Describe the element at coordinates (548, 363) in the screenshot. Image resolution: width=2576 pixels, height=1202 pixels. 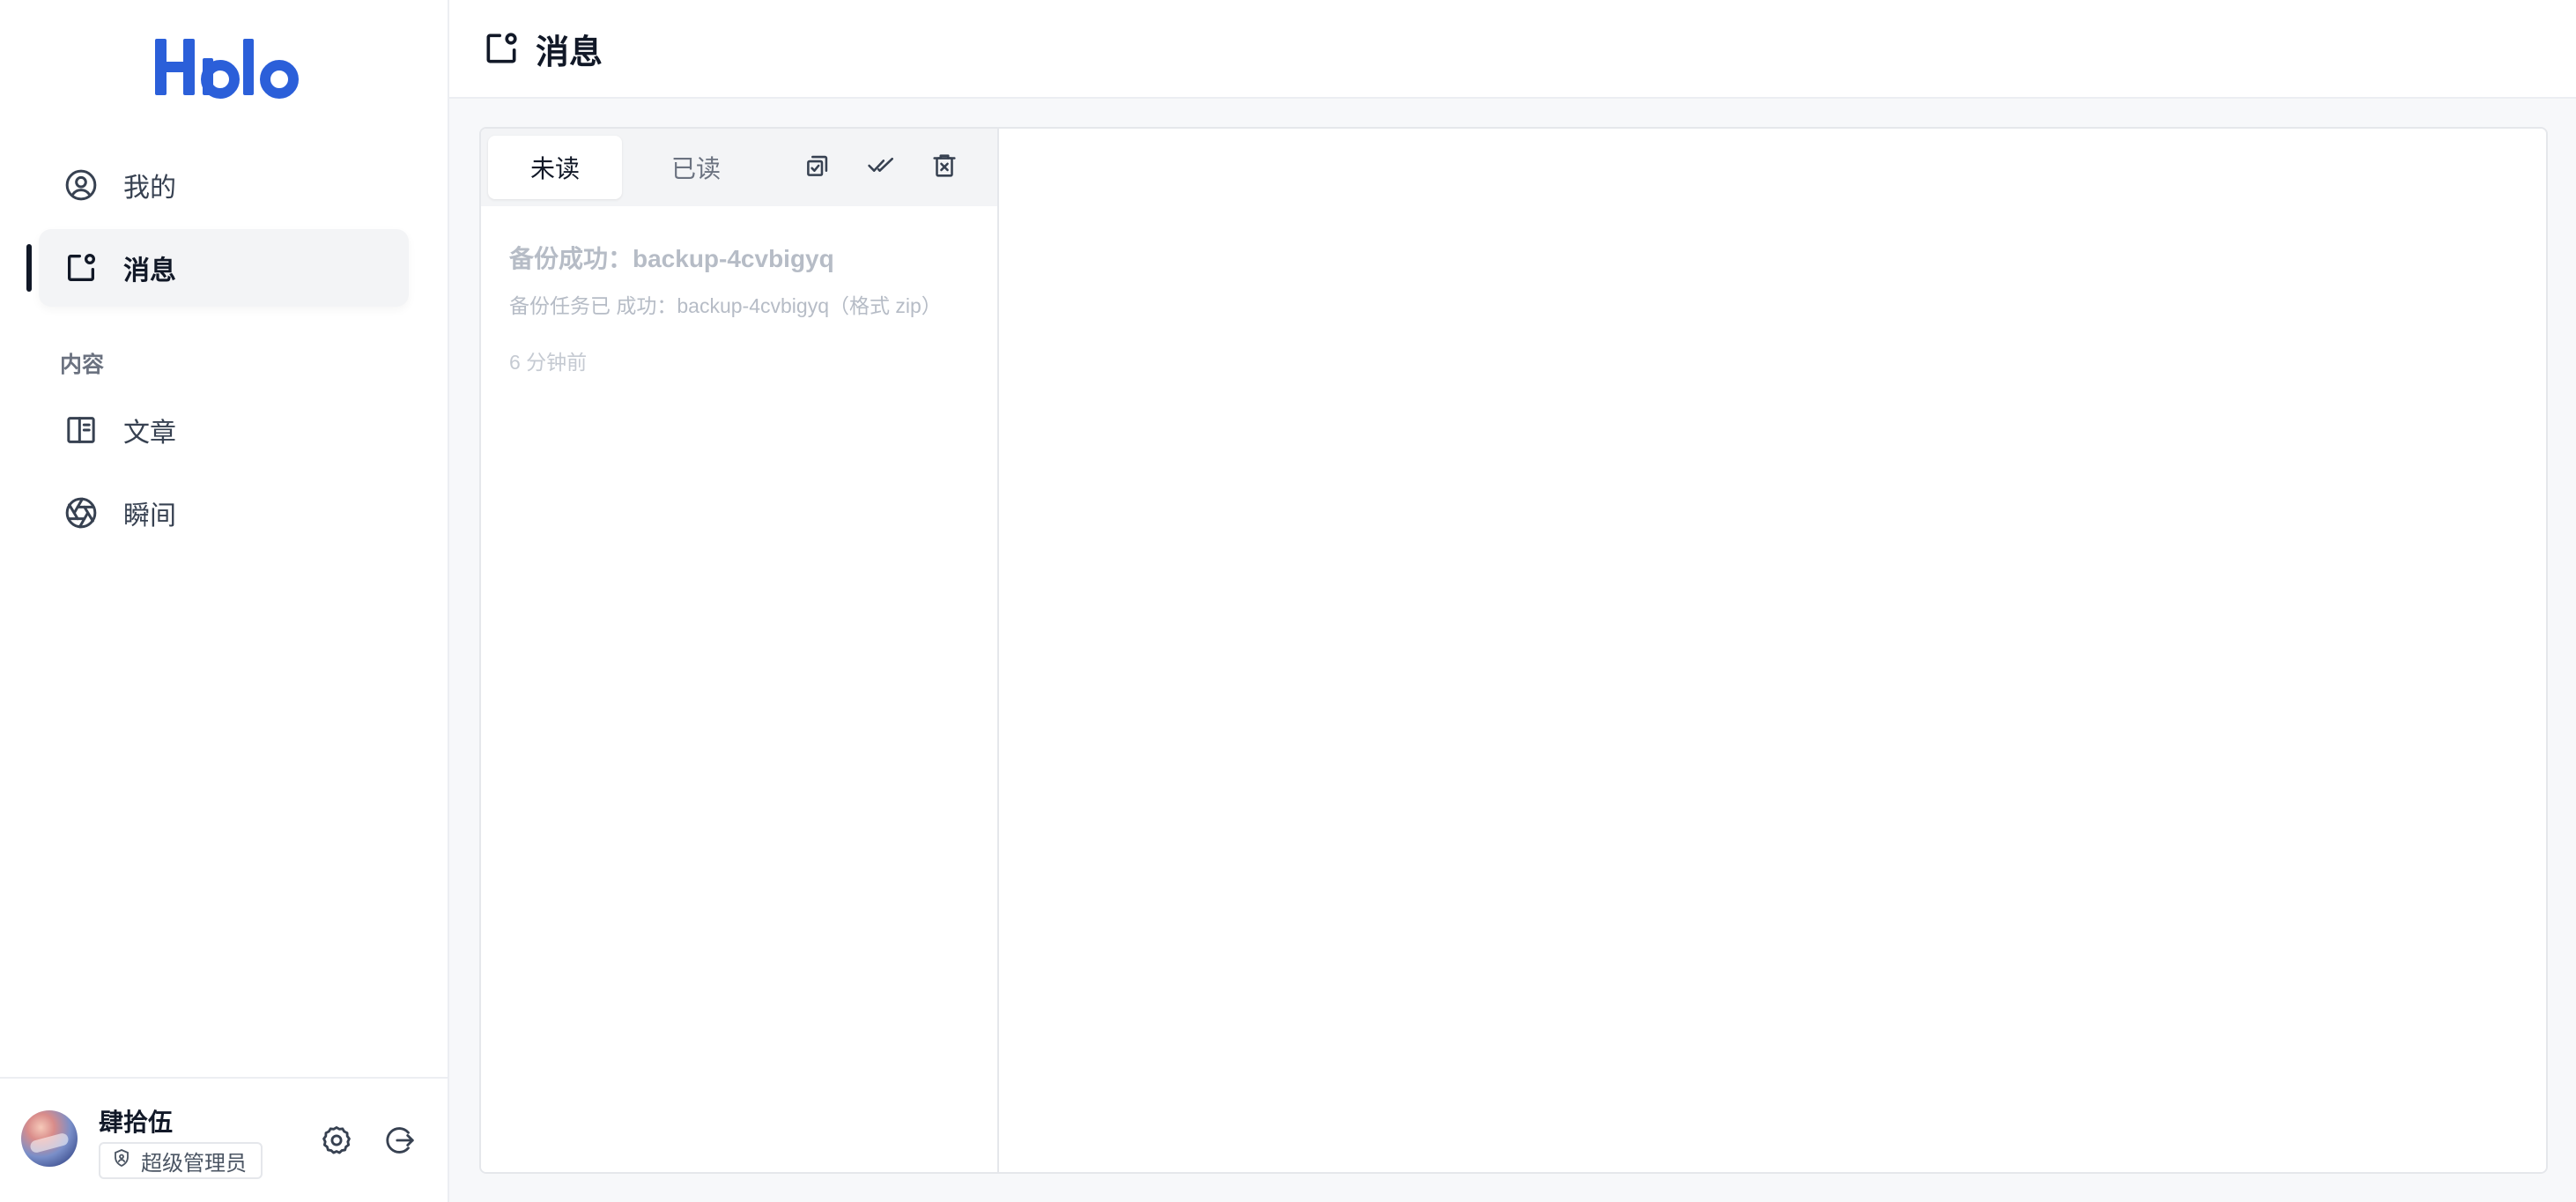
I see `message-time: 6 分钟前` at that location.